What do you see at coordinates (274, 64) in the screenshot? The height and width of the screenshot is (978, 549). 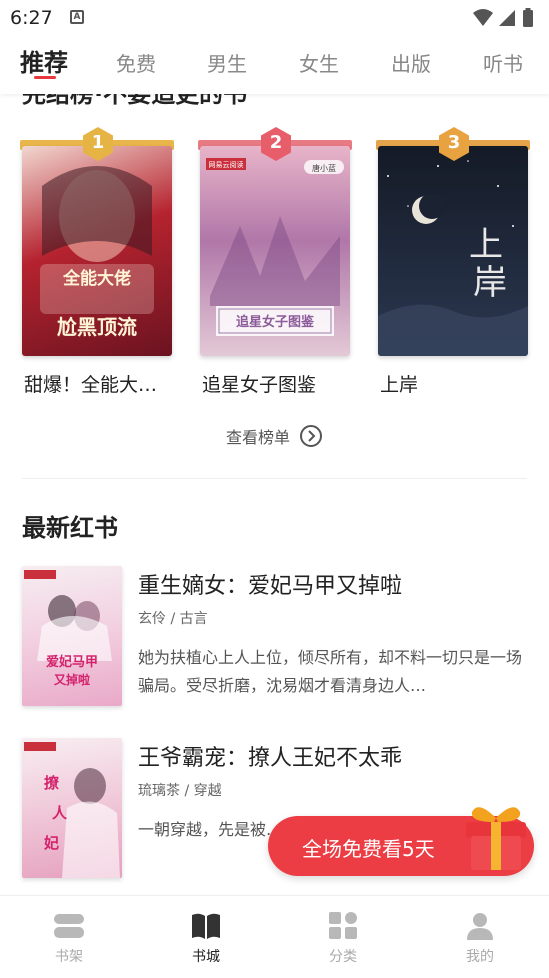 I see `category-tabs: 推荐 免费 男生 女生 出版 听书` at bounding box center [274, 64].